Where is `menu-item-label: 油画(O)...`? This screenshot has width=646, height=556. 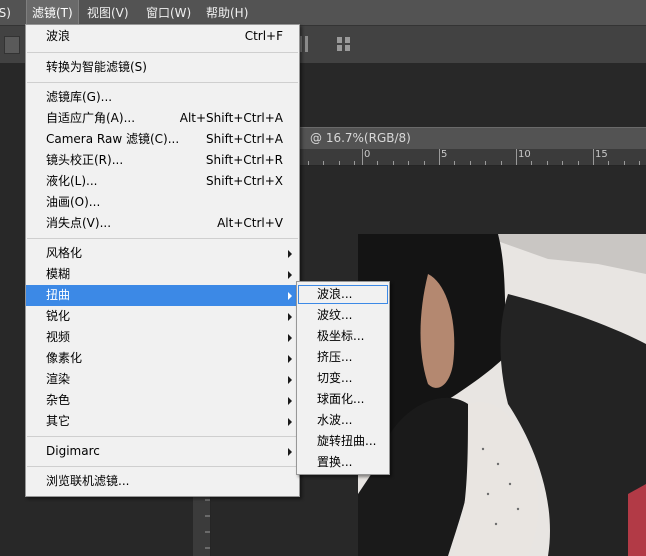
menu-item-label: 油画(O)... is located at coordinates (73, 202).